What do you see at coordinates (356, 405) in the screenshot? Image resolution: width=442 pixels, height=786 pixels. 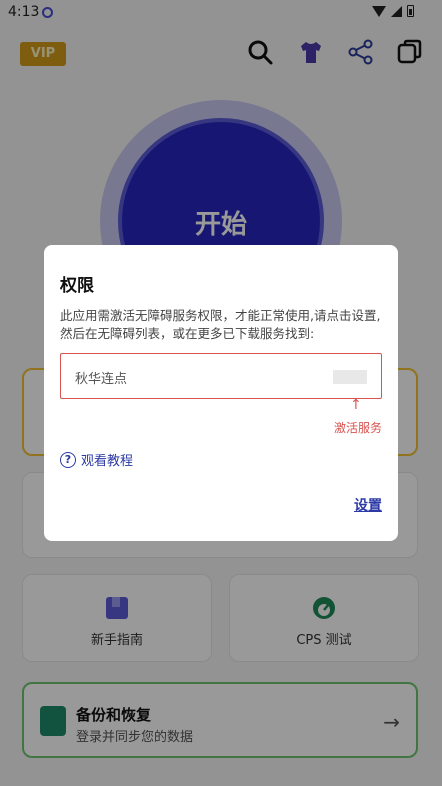 I see `arrow-up-icon: ↑` at bounding box center [356, 405].